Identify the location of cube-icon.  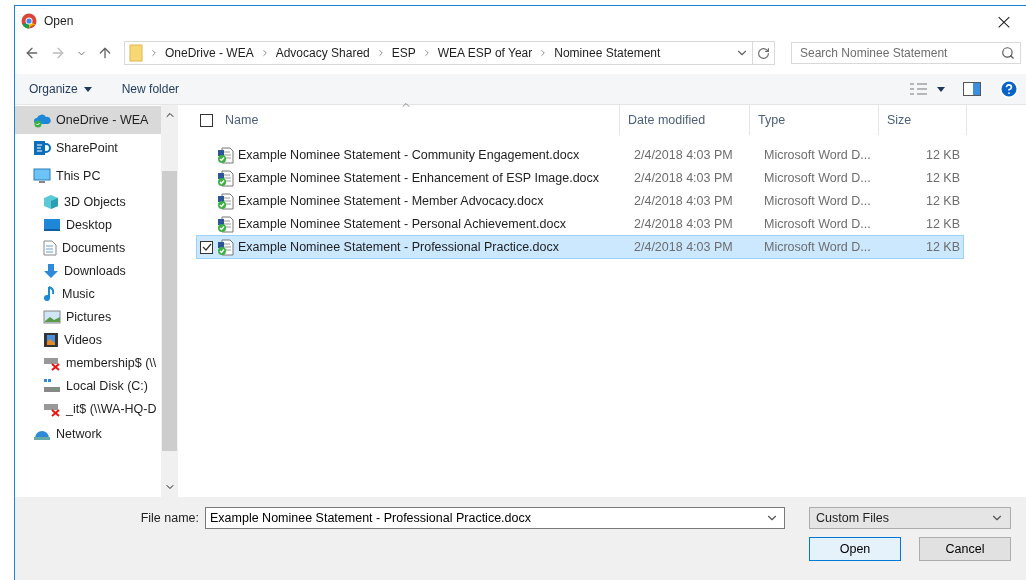
(51, 201).